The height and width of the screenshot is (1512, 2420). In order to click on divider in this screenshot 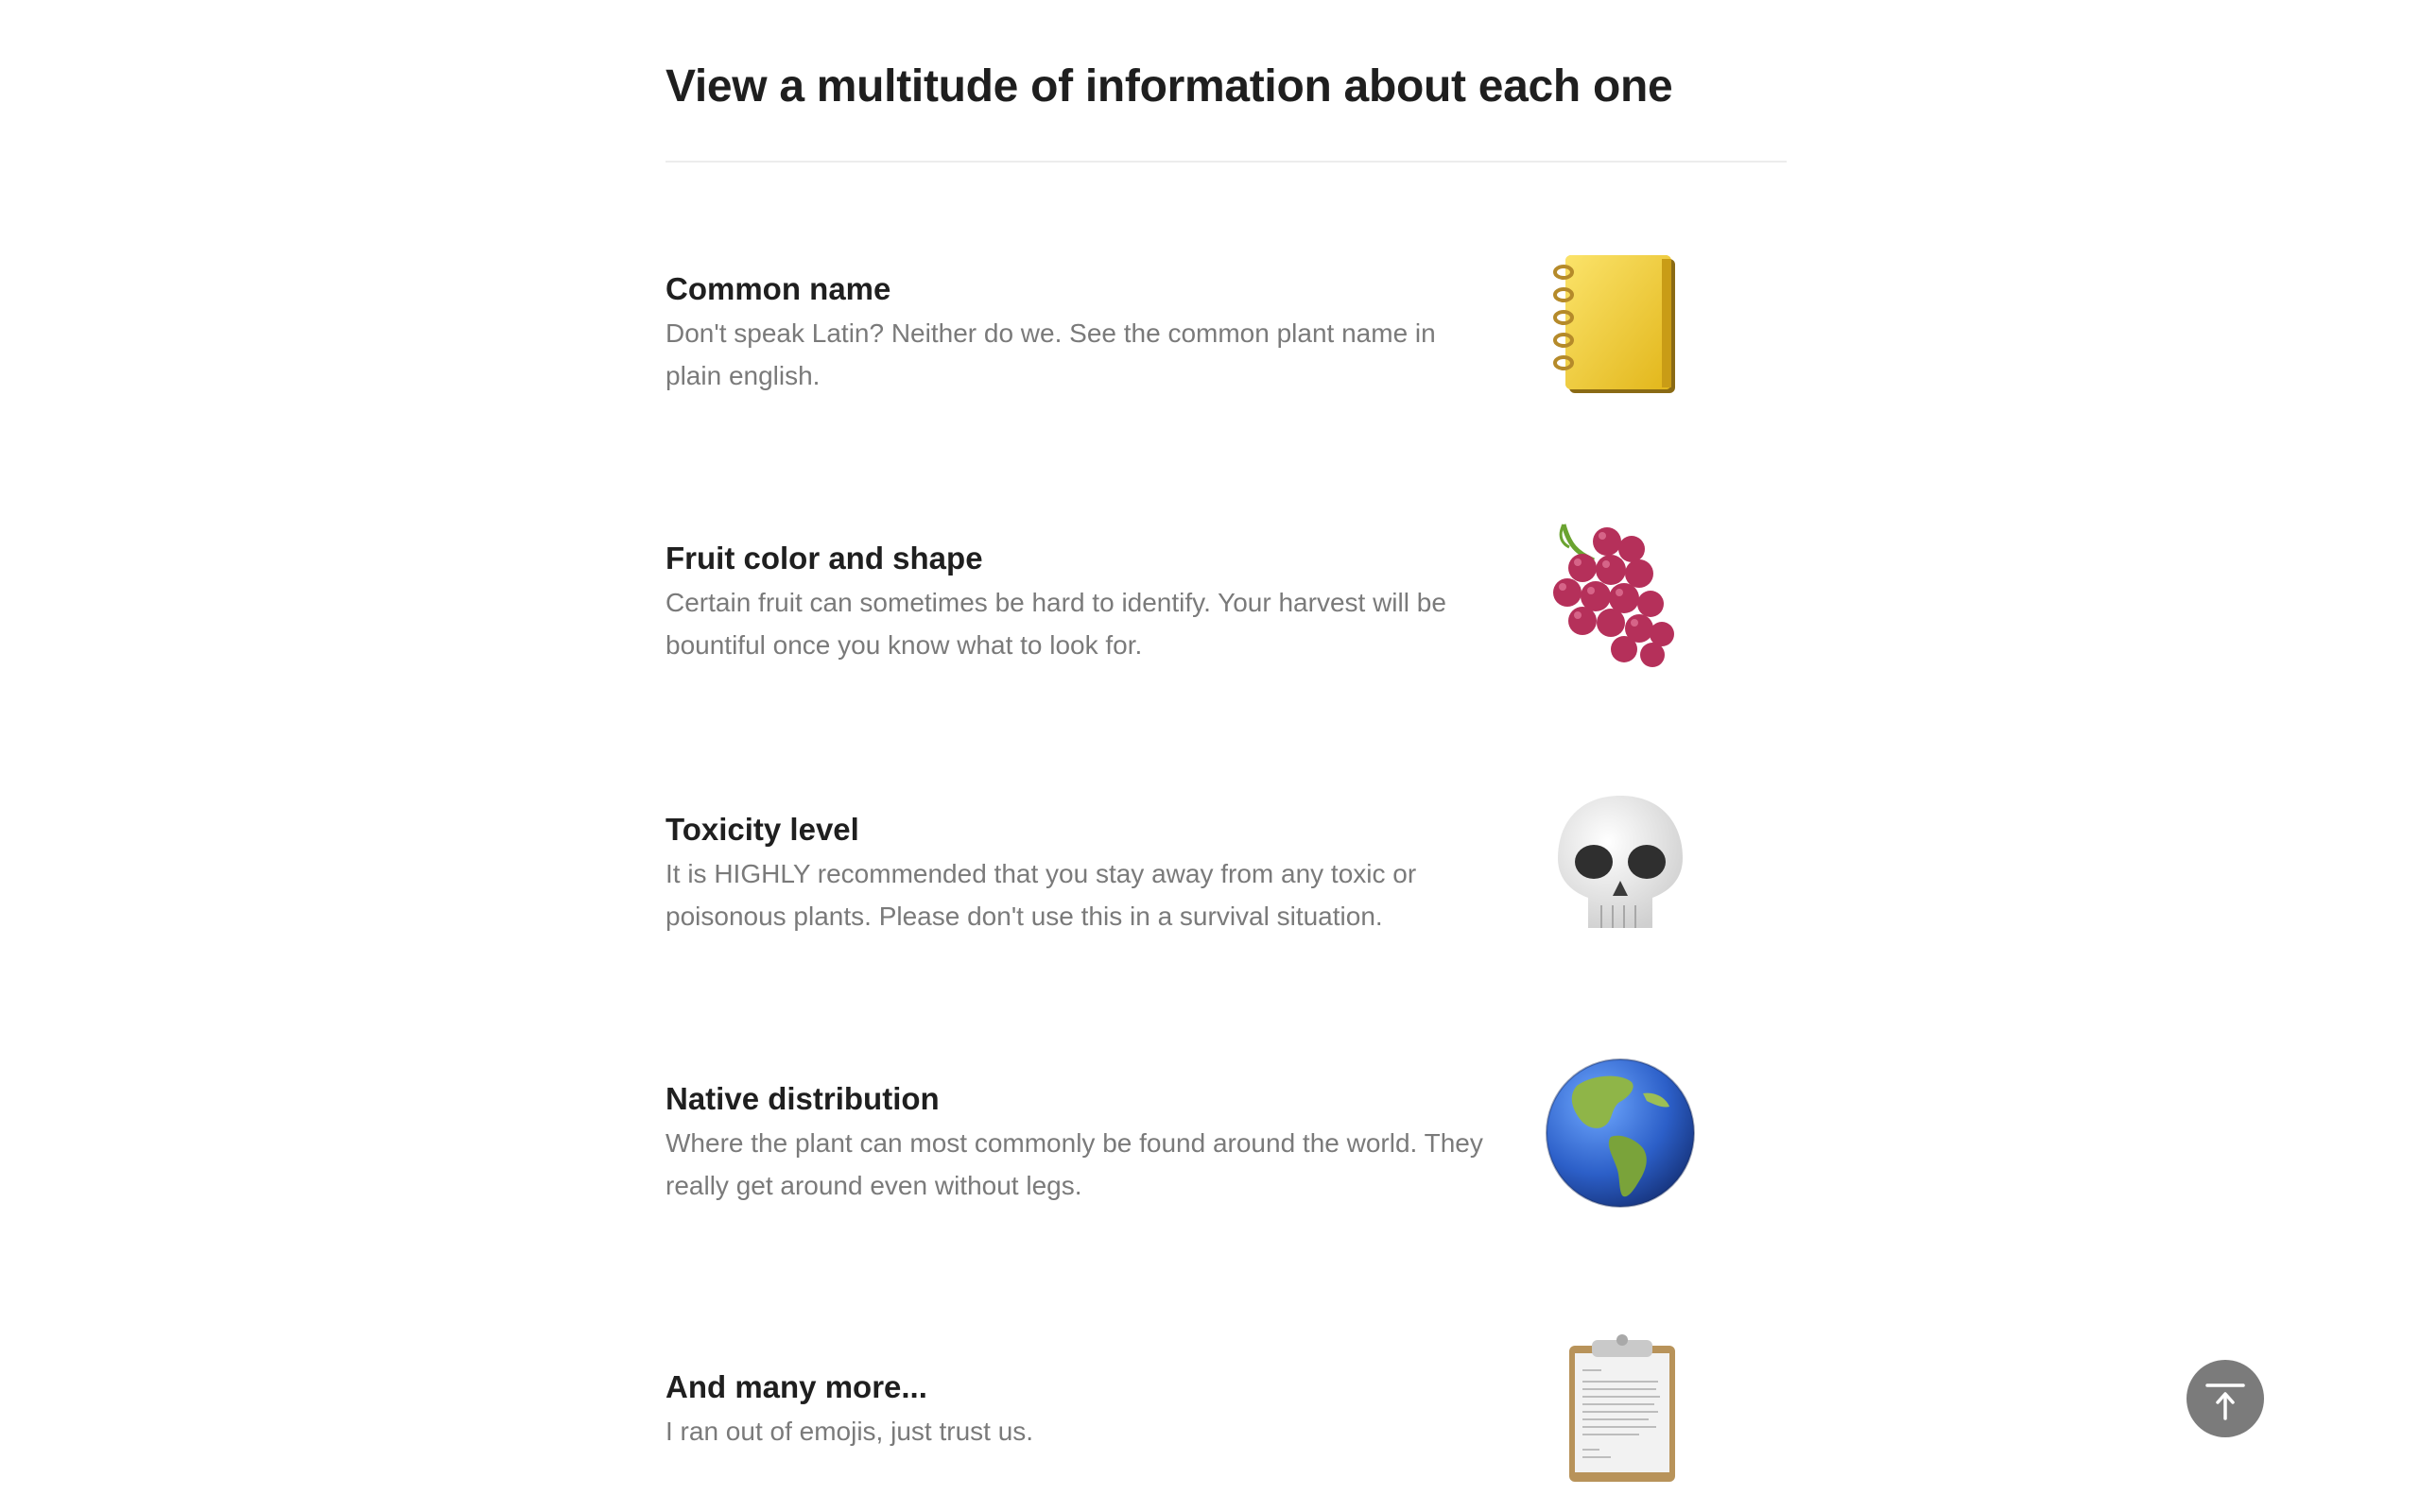, I will do `click(1226, 162)`.